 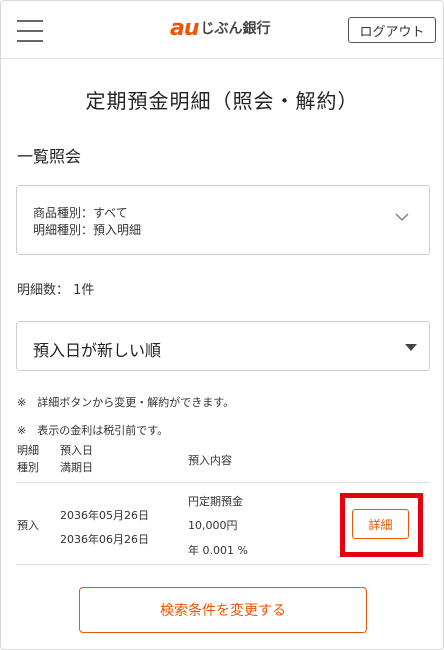 I want to click on note-detail-button: ※ 詳細ボタンから変更・解約ができます。, so click(x=126, y=402).